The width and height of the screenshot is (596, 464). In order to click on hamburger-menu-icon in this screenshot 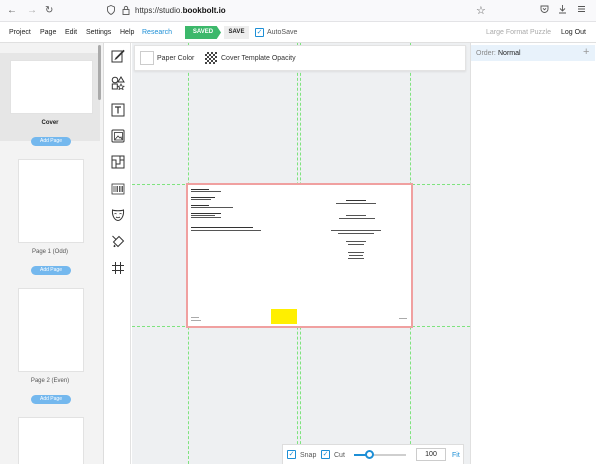, I will do `click(581, 9)`.